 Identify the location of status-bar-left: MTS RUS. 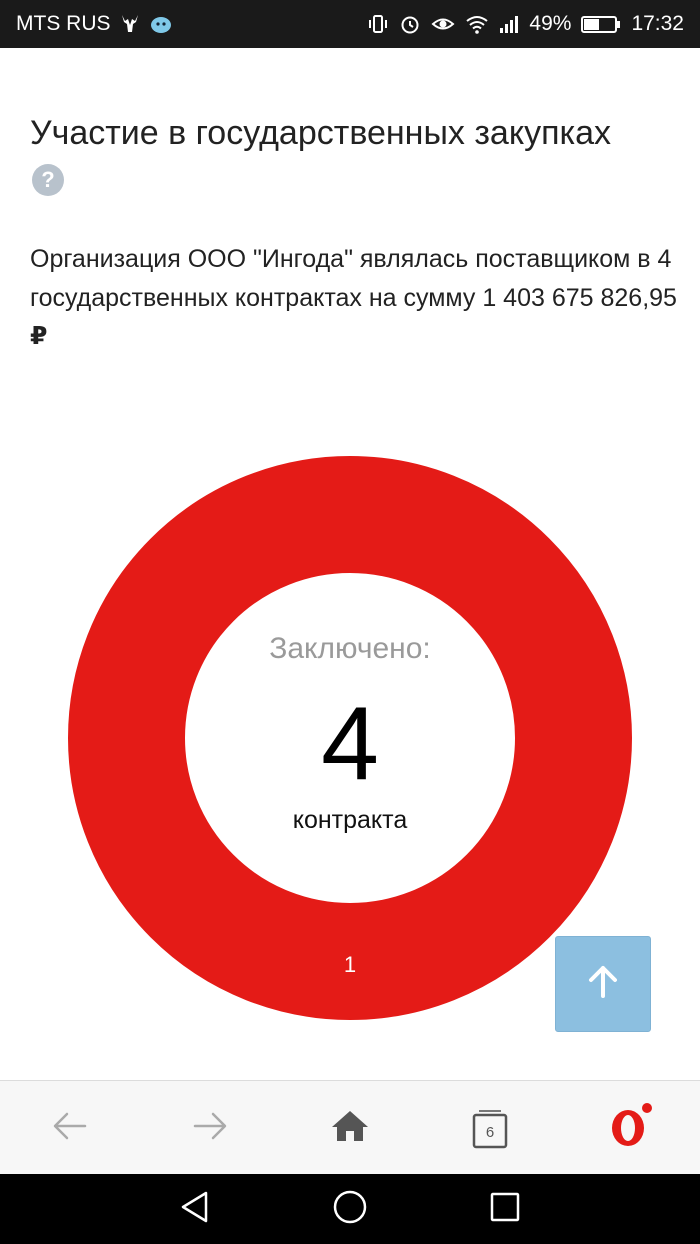
(94, 24).